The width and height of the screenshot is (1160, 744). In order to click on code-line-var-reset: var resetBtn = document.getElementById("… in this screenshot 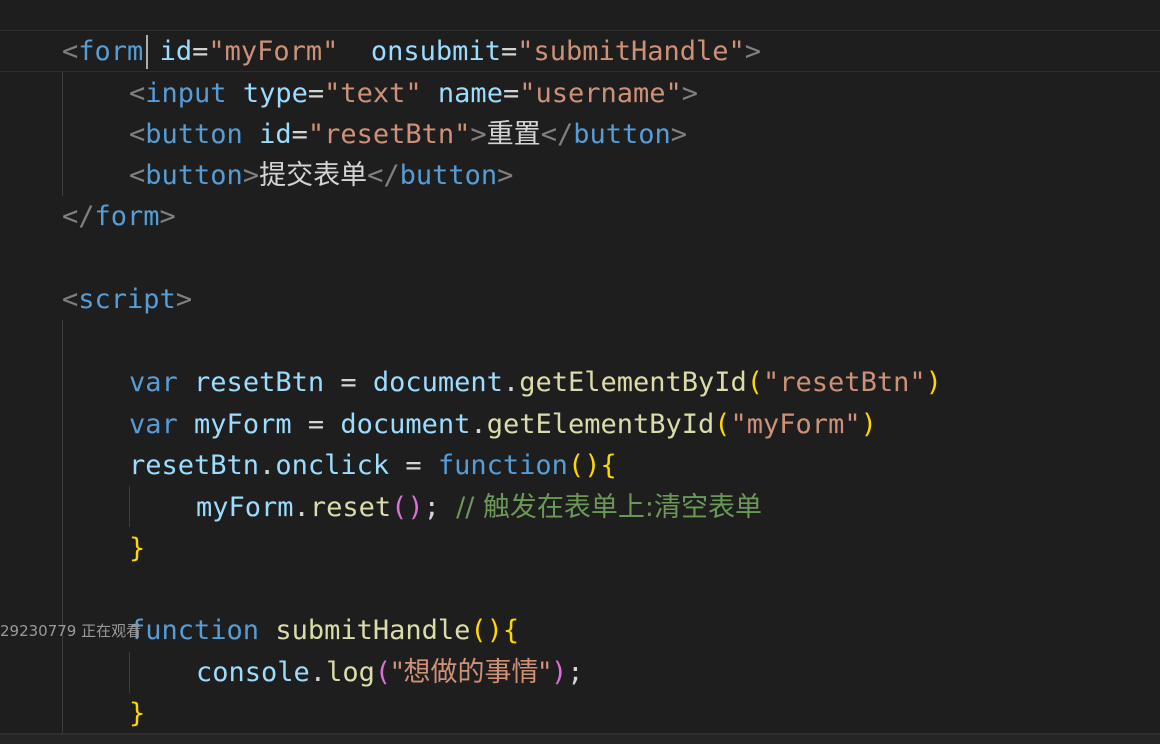, I will do `click(535, 382)`.